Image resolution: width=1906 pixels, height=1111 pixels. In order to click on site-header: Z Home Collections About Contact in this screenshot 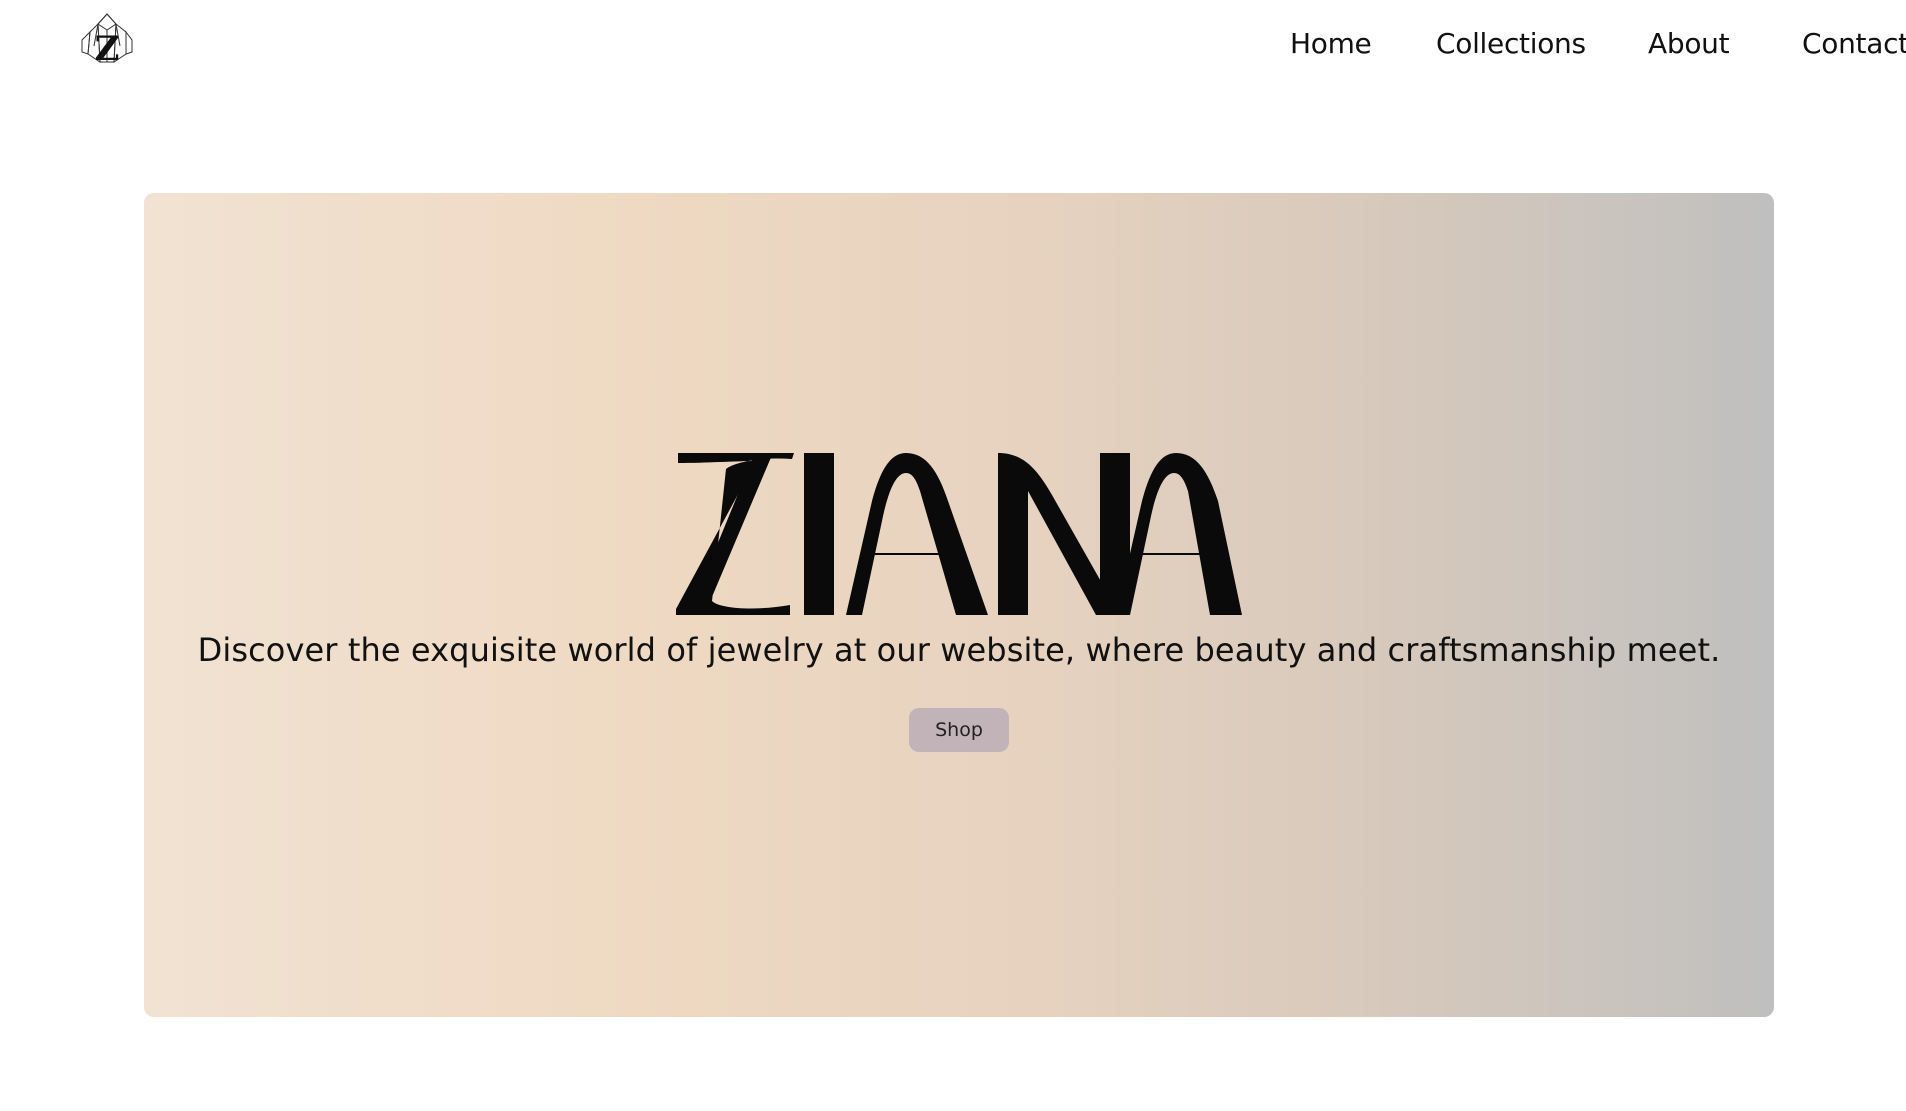, I will do `click(953, 45)`.